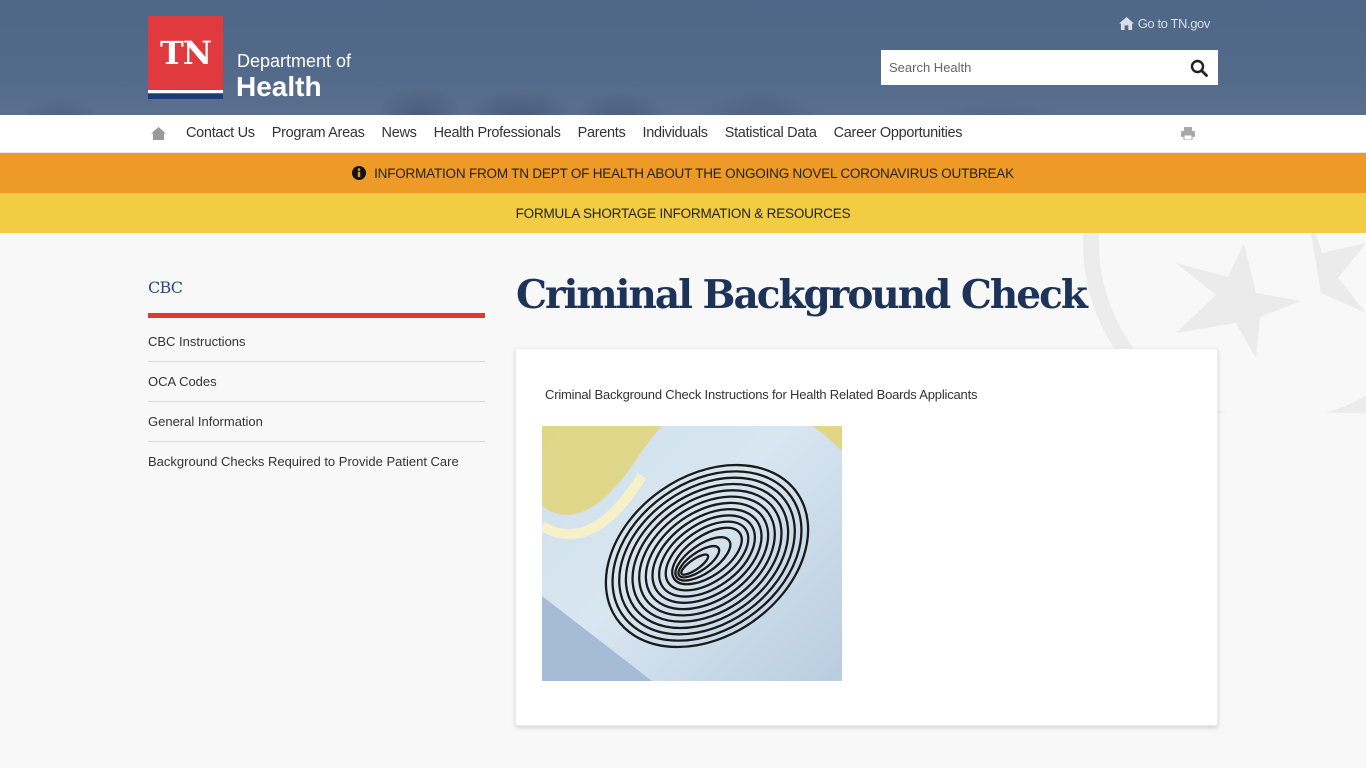 The height and width of the screenshot is (768, 1366). Describe the element at coordinates (675, 133) in the screenshot. I see `nav-item-individuals: Individuals` at that location.